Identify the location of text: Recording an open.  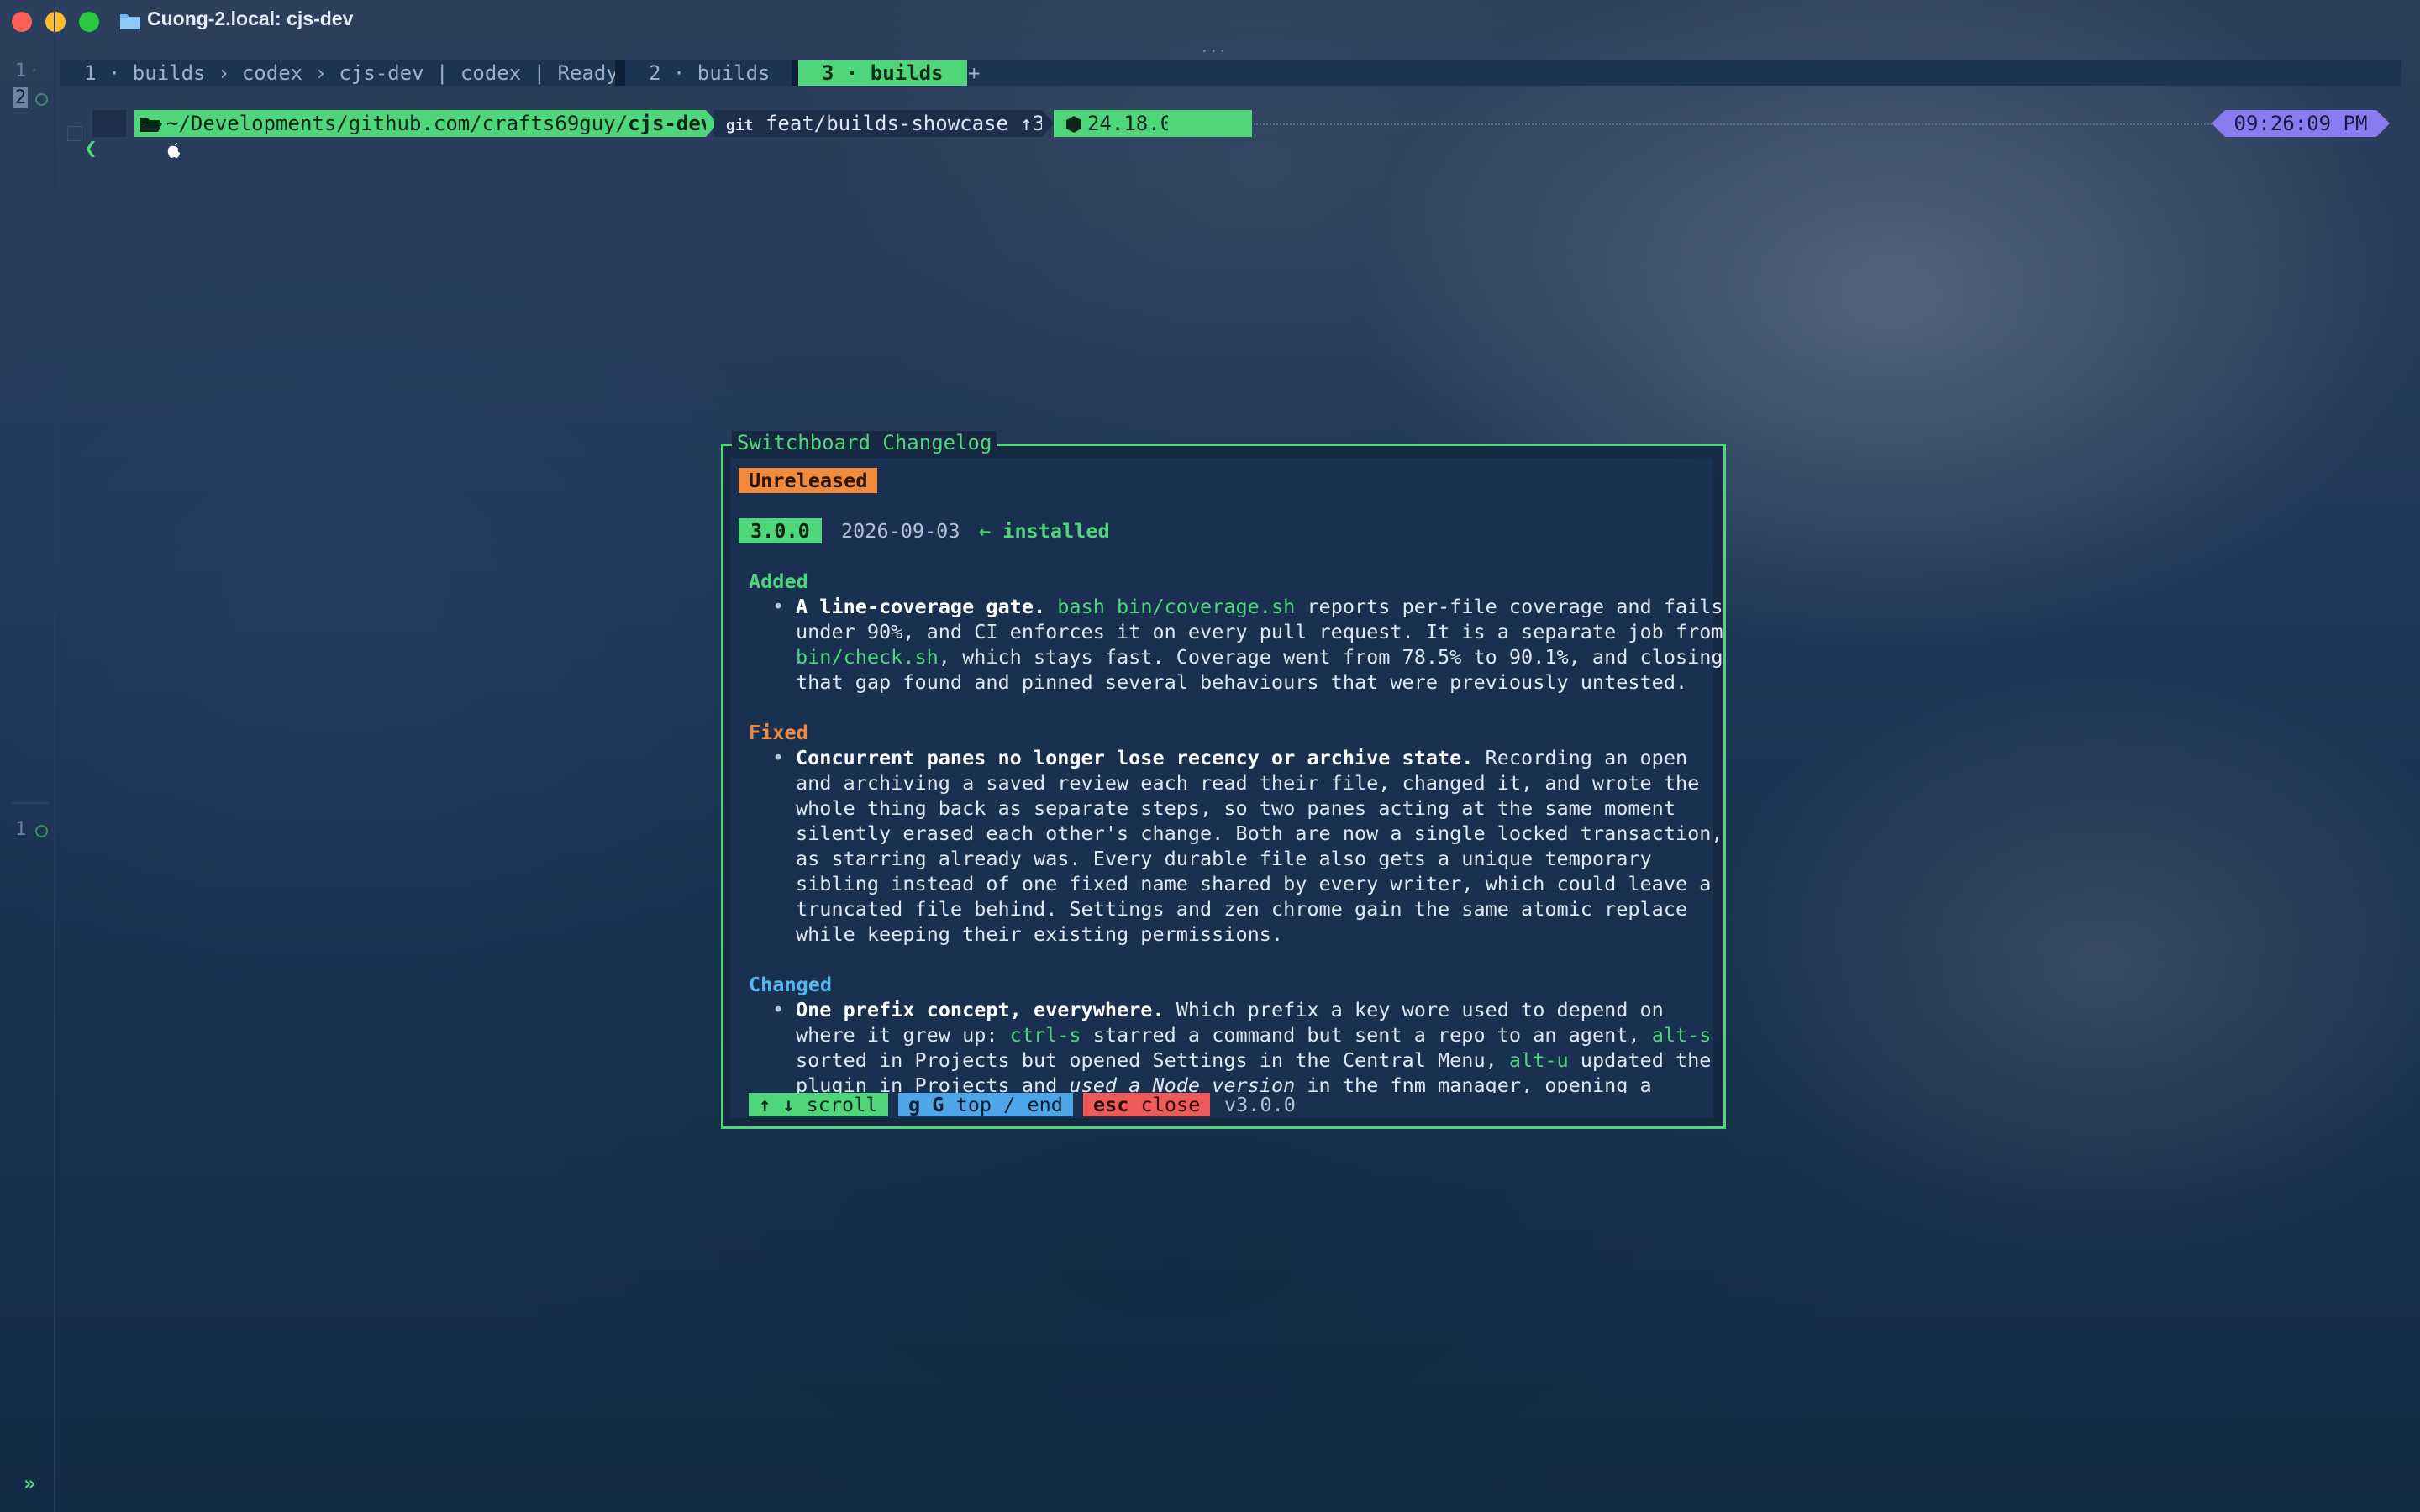
(1580, 757).